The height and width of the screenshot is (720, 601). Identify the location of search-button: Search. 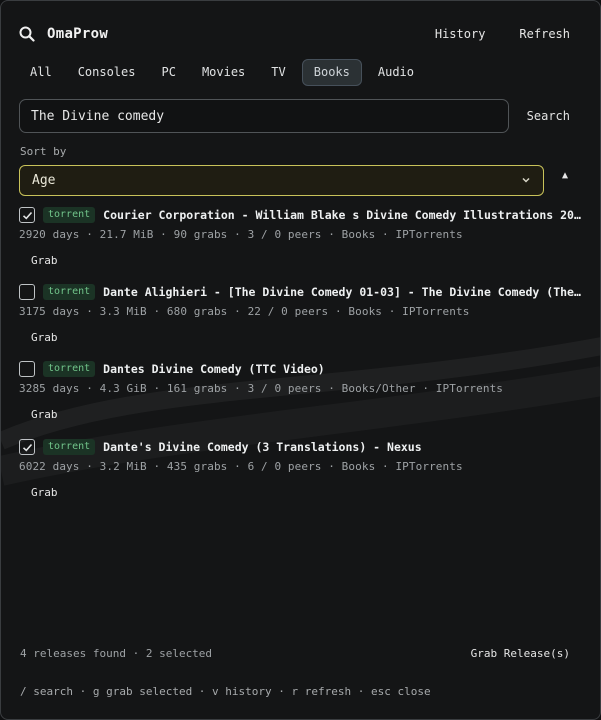
(548, 116).